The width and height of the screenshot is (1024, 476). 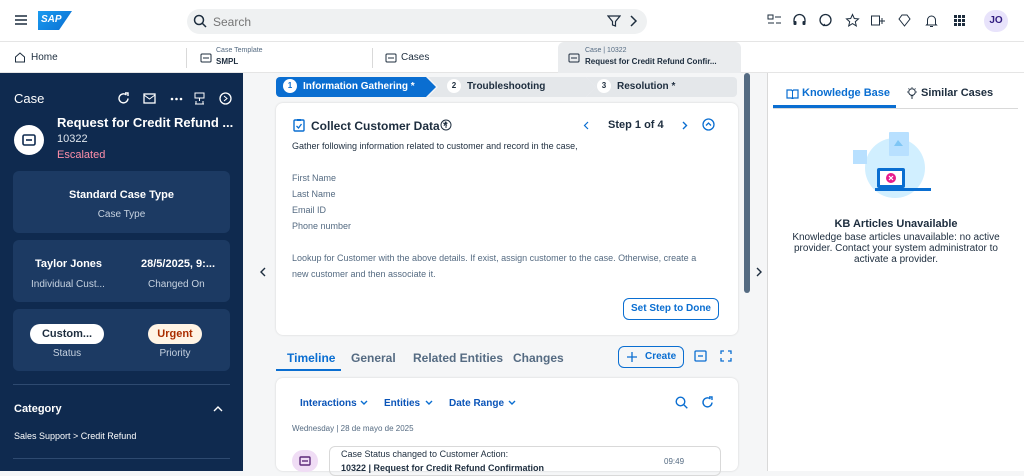 I want to click on tab-home-label: Home, so click(x=44, y=57).